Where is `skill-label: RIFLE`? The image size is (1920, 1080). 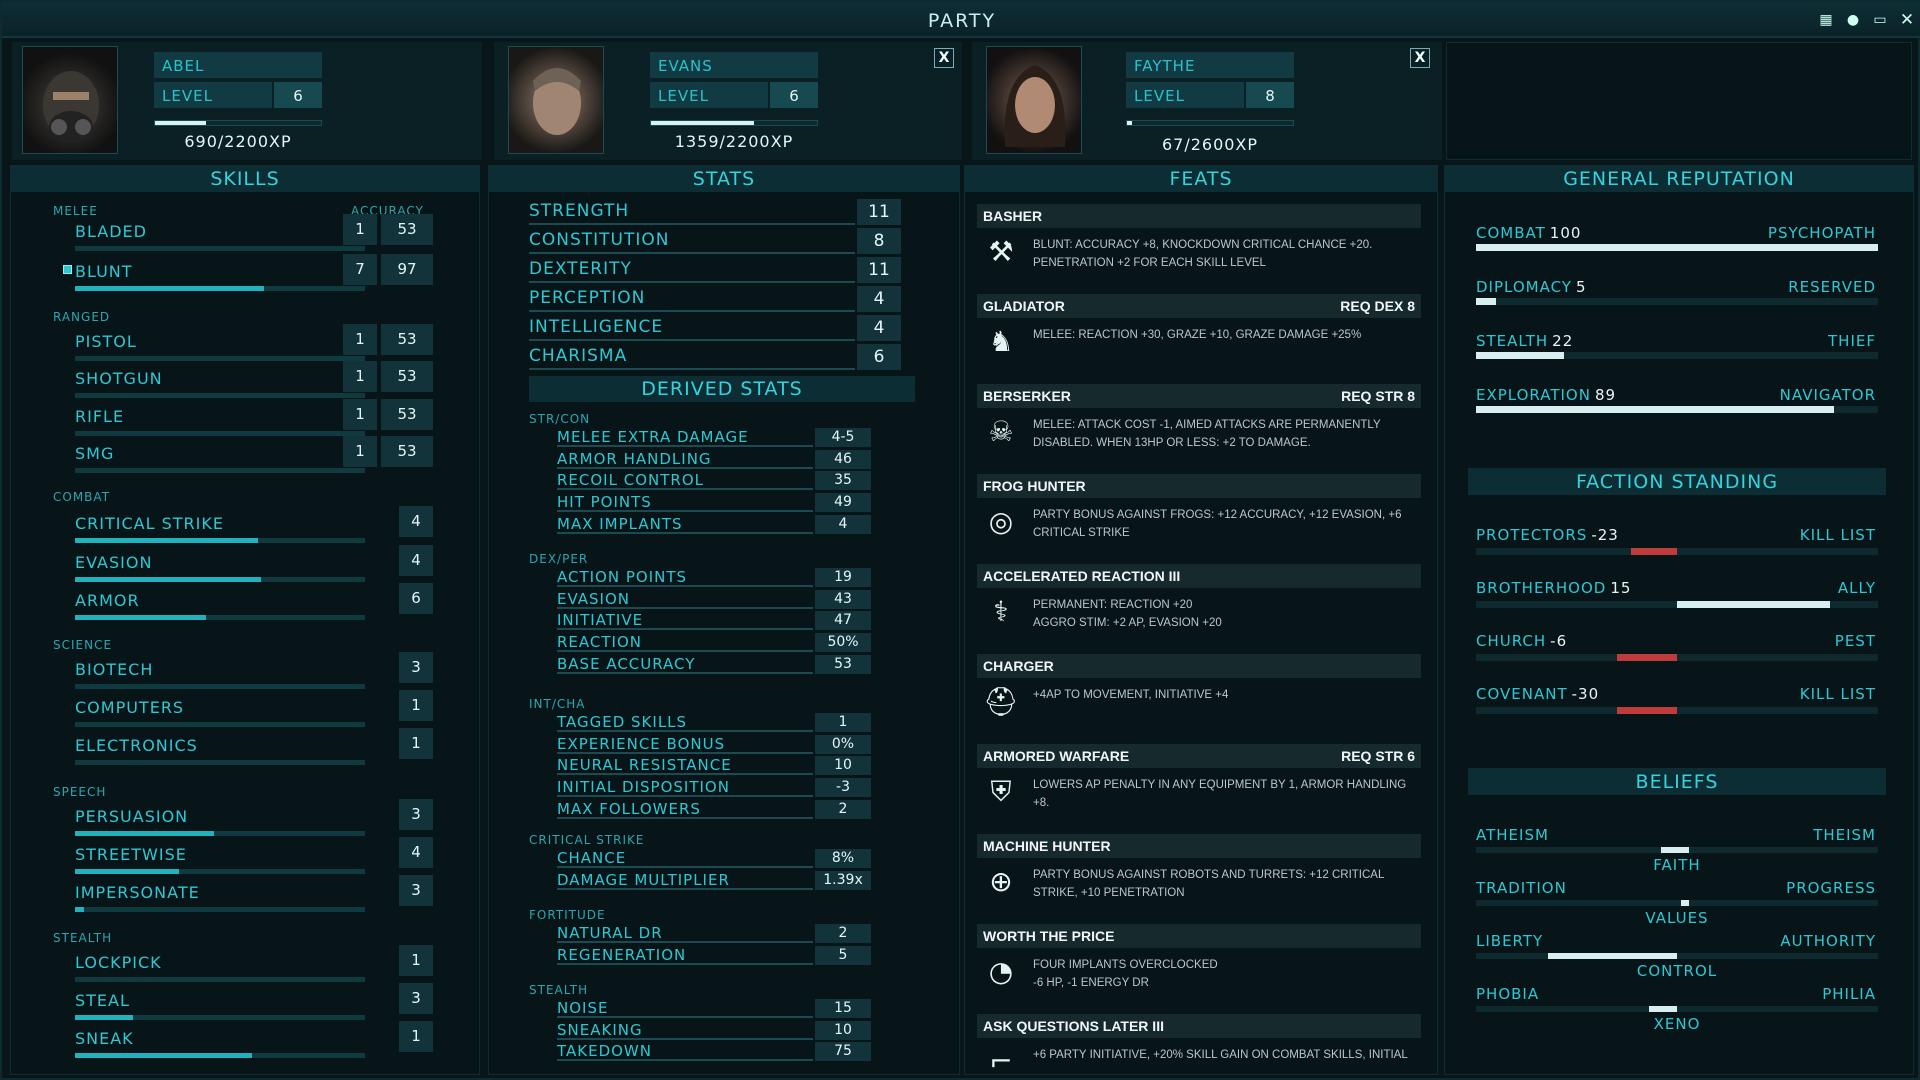
skill-label: RIFLE is located at coordinates (99, 416).